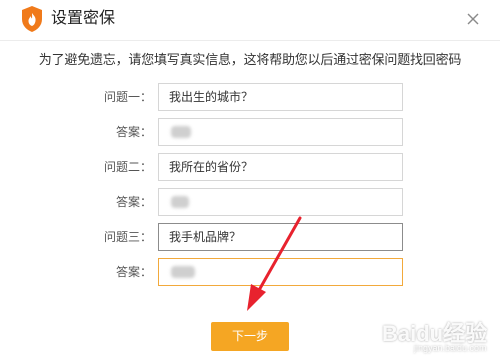 The image size is (500, 361). What do you see at coordinates (127, 167) in the screenshot?
I see `question-2-label: 问题二：` at bounding box center [127, 167].